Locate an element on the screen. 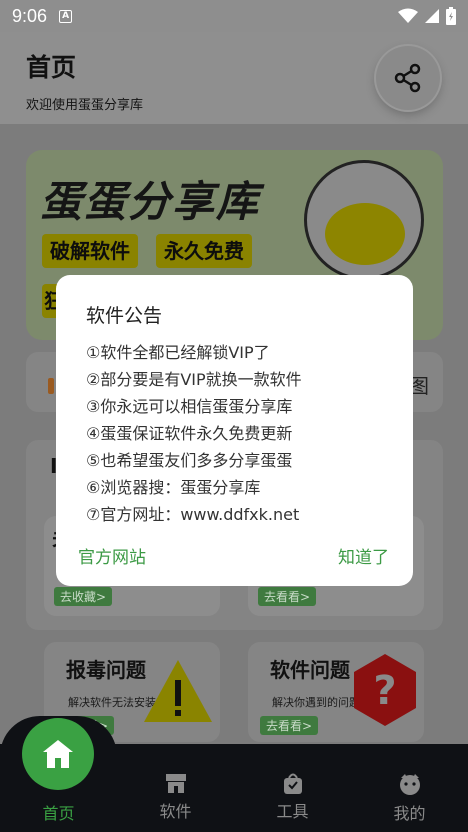 This screenshot has height=832, width=468. announcement-line: ④蛋蛋保证软件永久免费更新 is located at coordinates (189, 433).